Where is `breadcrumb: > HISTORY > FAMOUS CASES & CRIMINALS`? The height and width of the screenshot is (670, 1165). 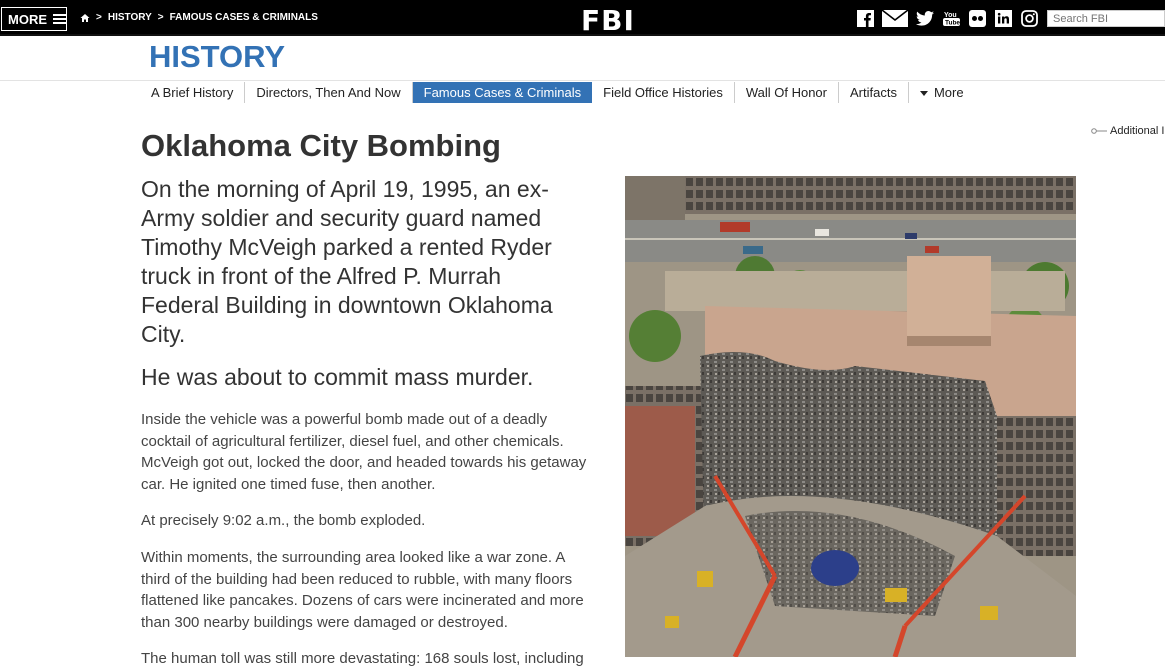
breadcrumb: > HISTORY > FAMOUS CASES & CRIMINALS is located at coordinates (199, 17).